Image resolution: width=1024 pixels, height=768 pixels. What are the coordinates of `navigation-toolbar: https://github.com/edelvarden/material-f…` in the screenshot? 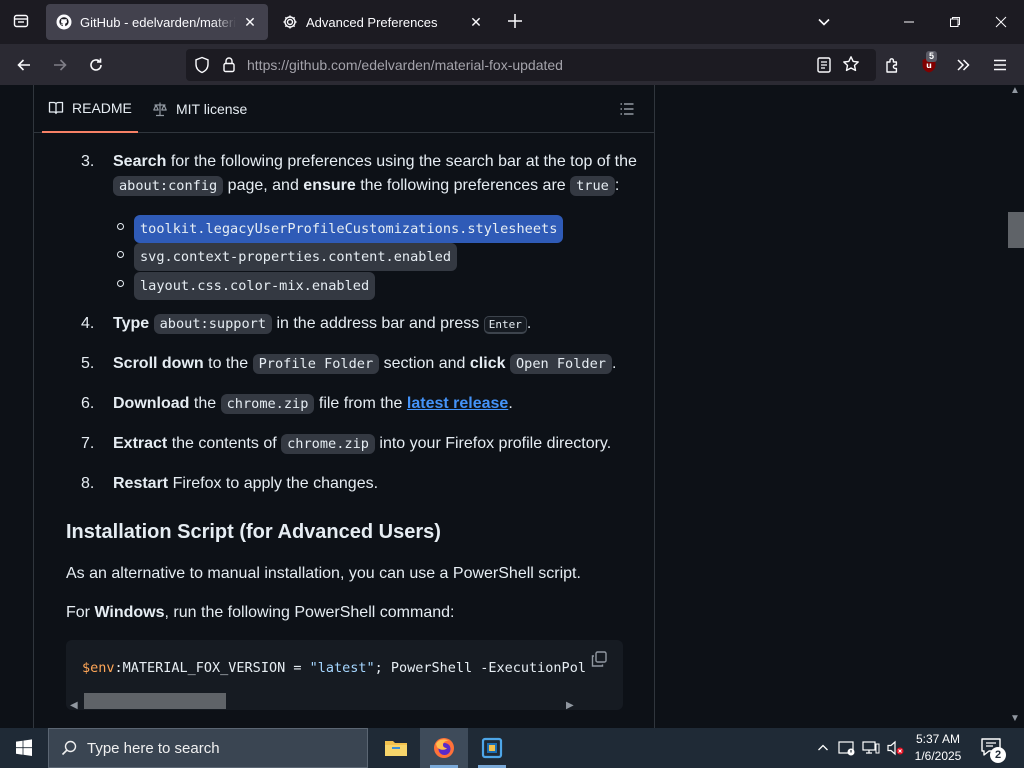 It's located at (512, 64).